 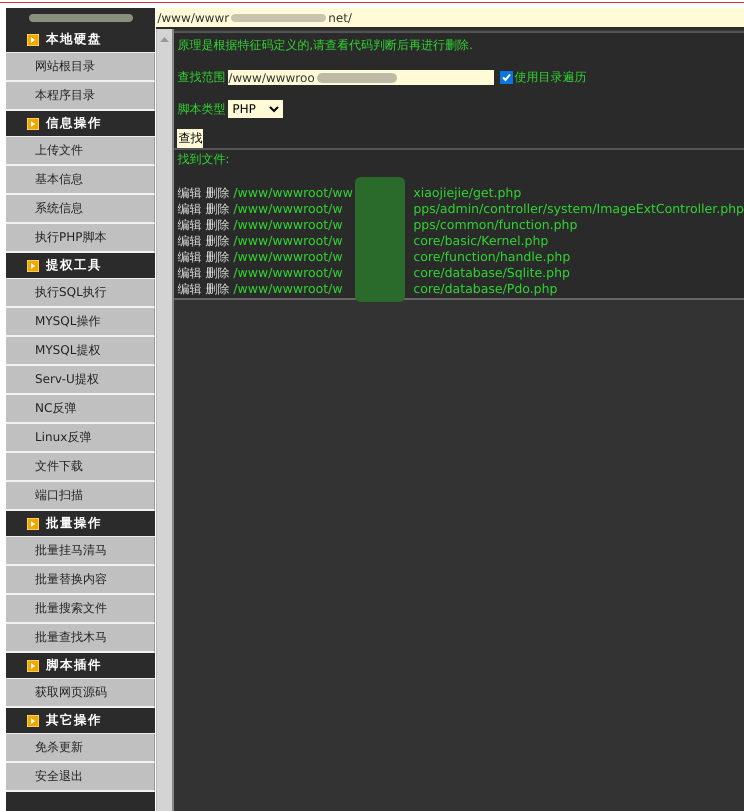 What do you see at coordinates (203, 159) in the screenshot?
I see `results-label: 找到文件:` at bounding box center [203, 159].